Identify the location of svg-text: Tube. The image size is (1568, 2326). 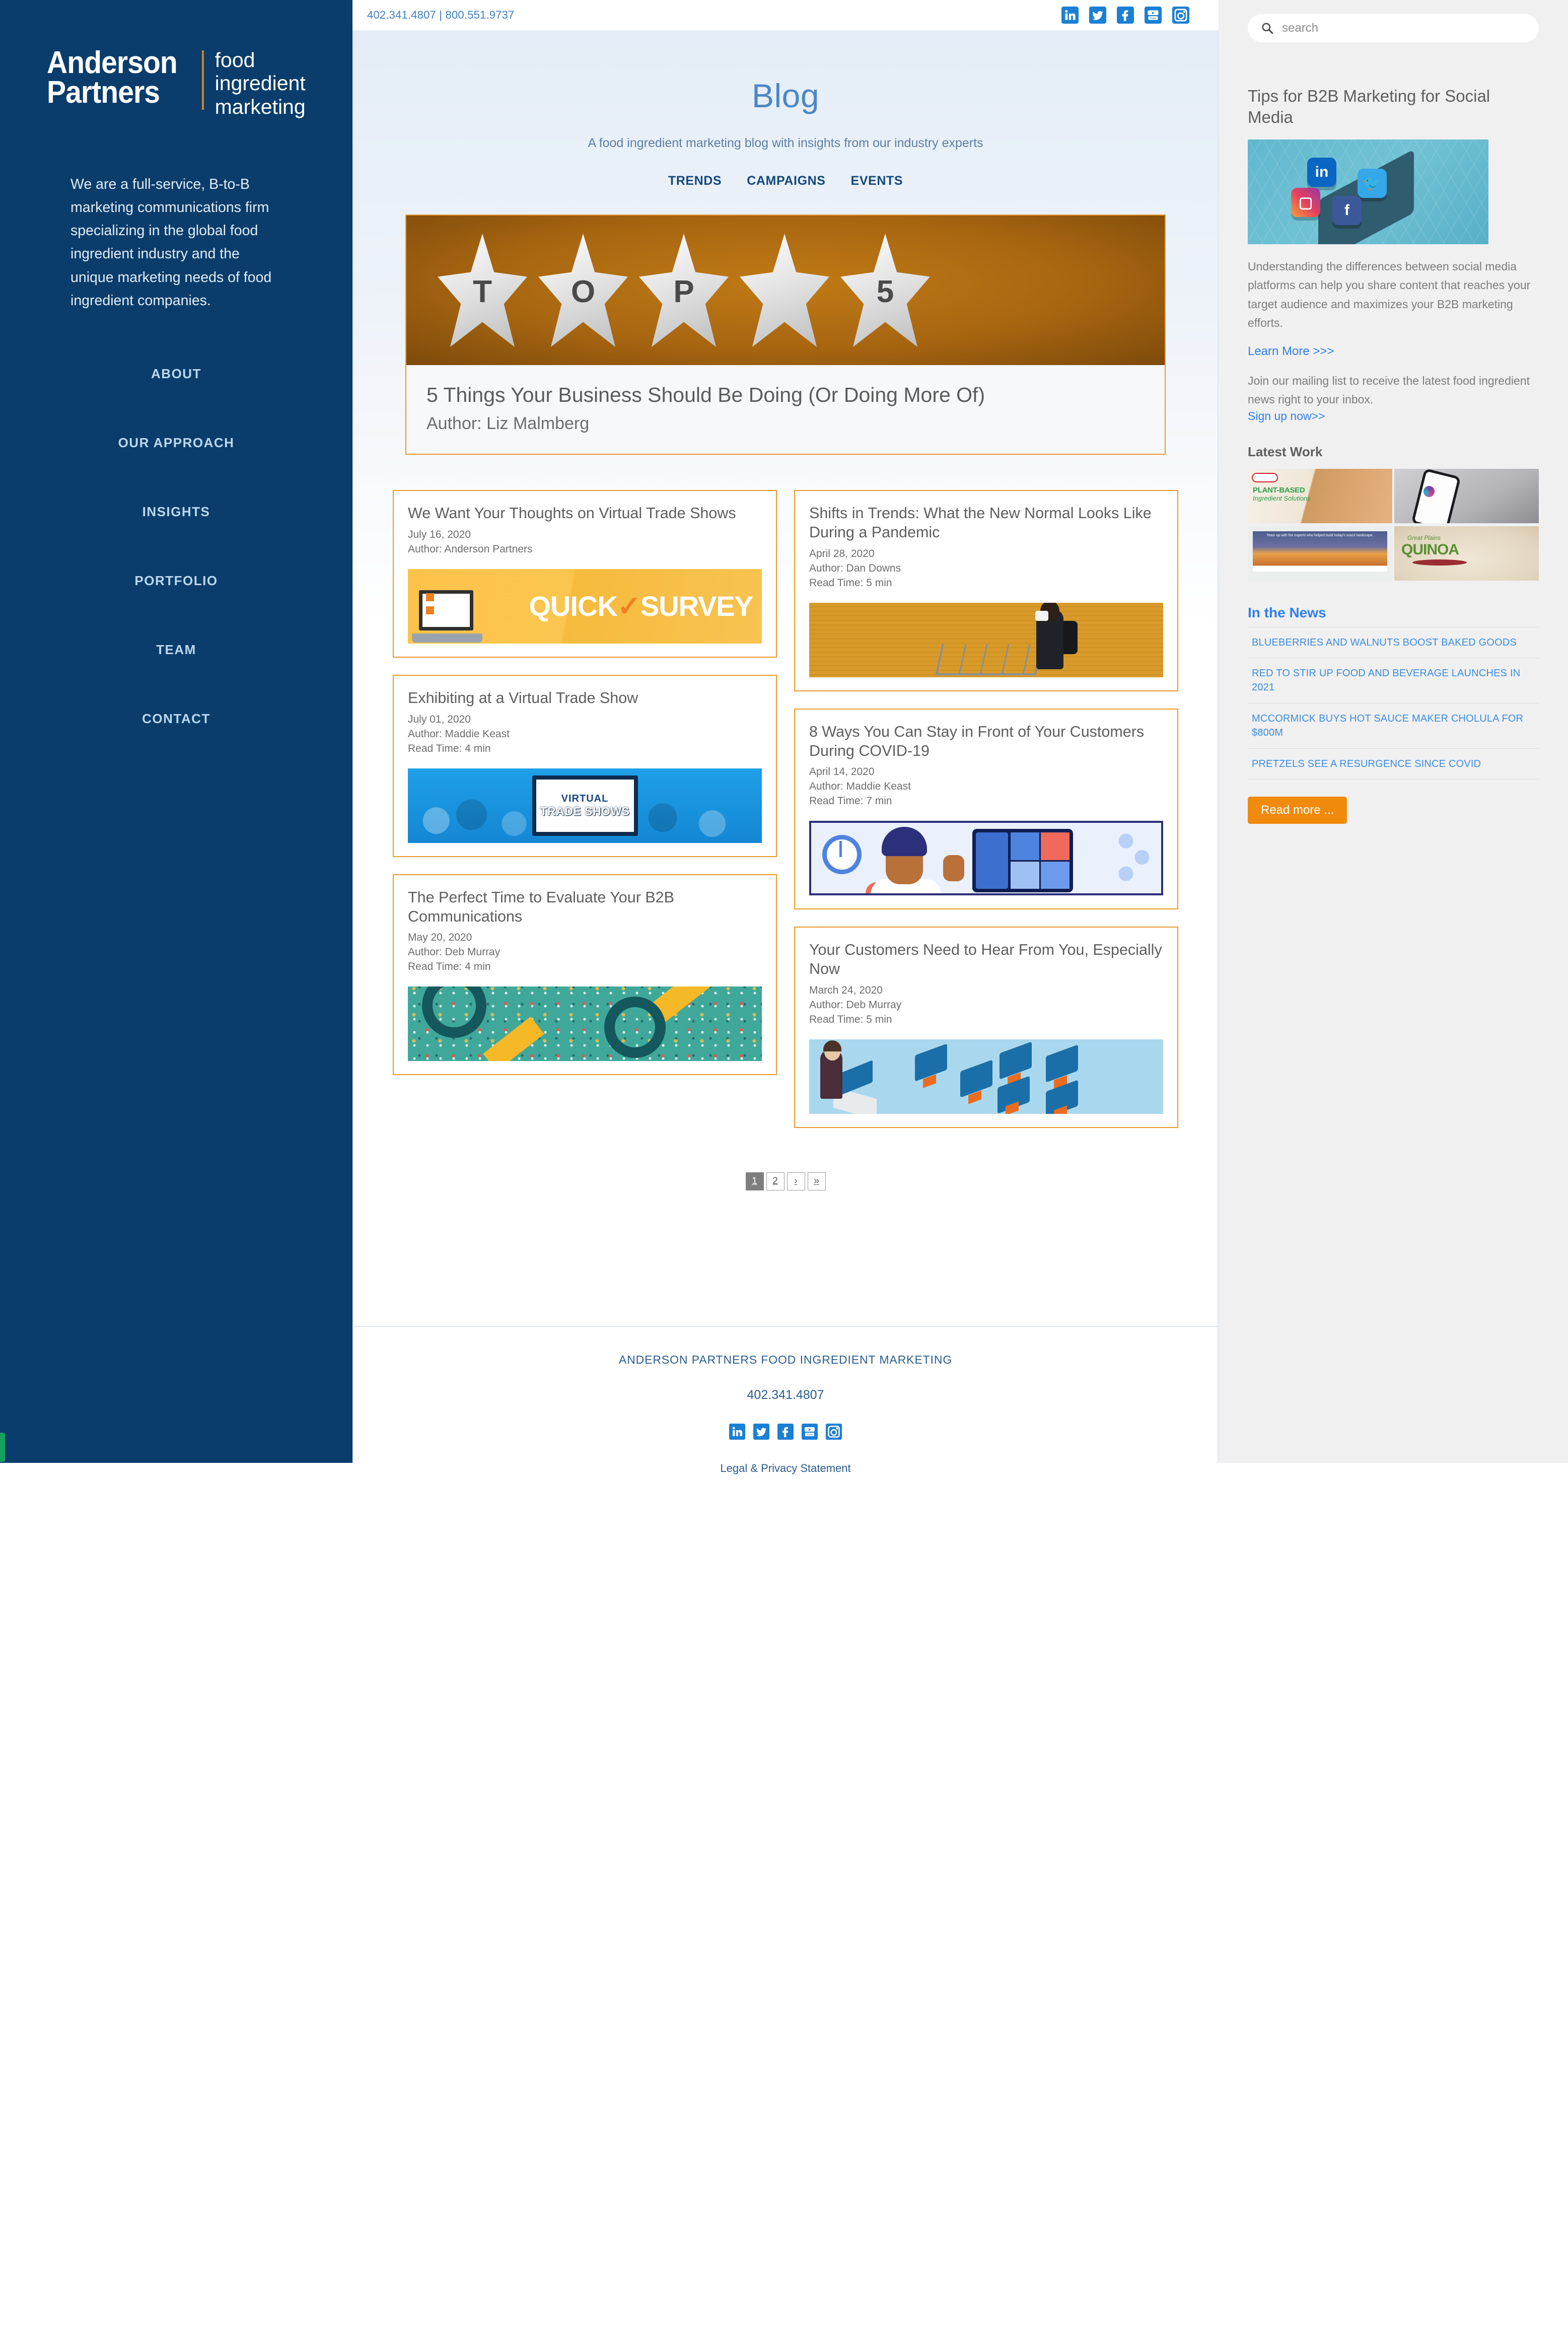
(810, 1434).